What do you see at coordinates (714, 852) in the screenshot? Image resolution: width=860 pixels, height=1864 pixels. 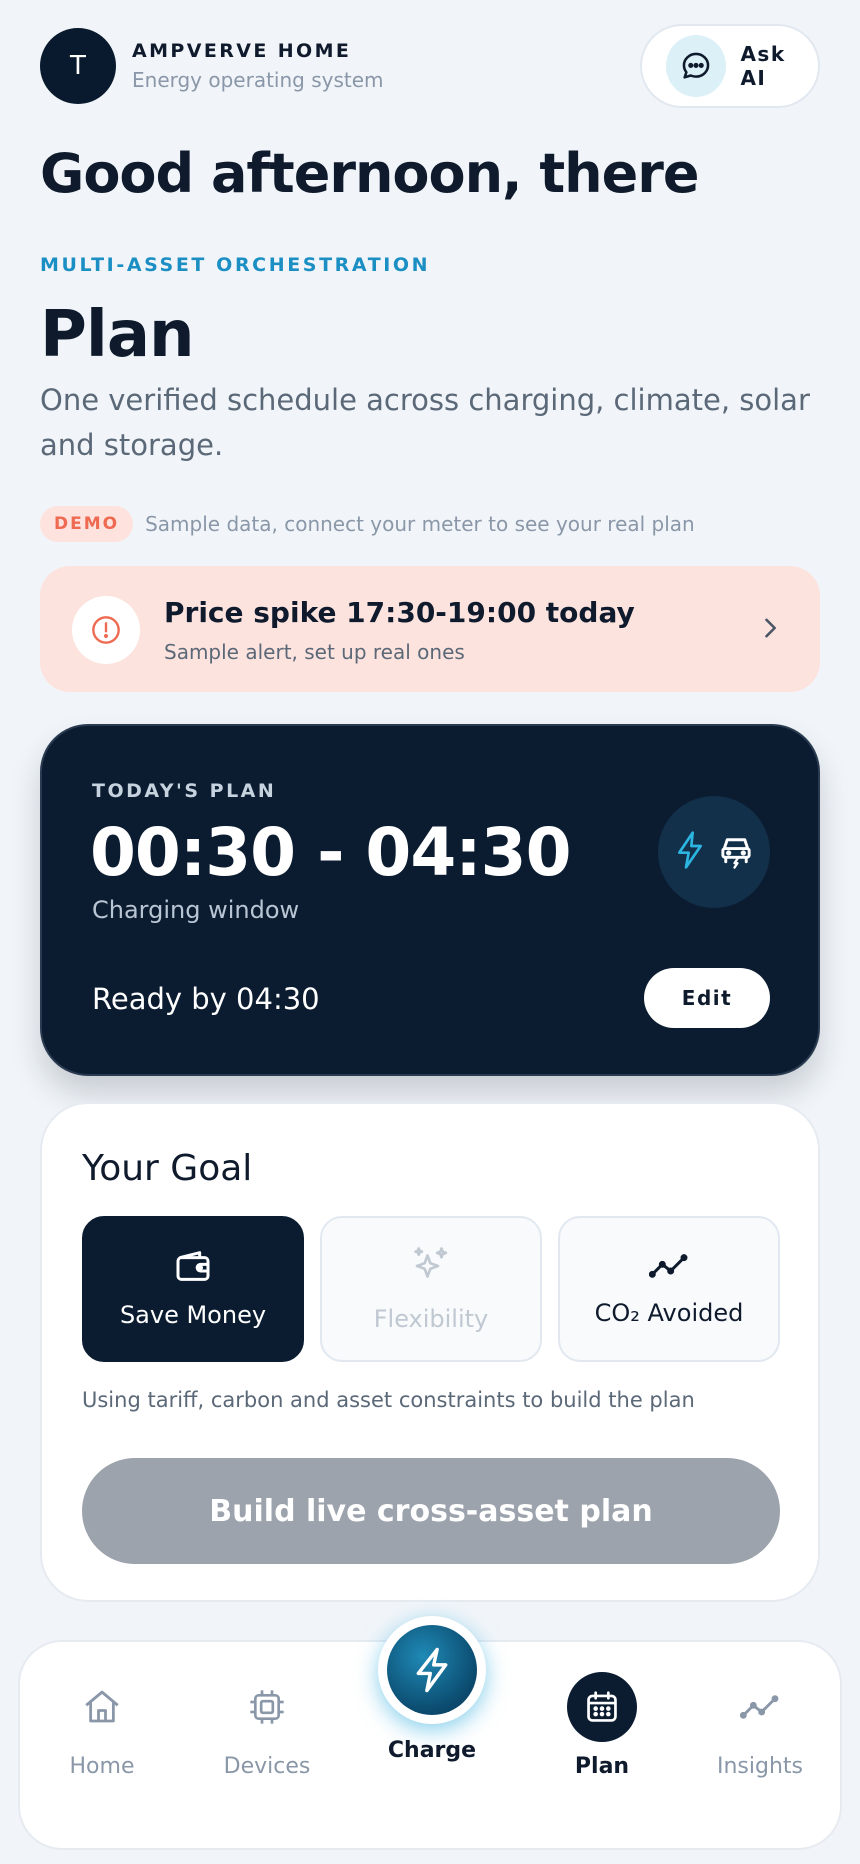 I see `plan-device-badge` at bounding box center [714, 852].